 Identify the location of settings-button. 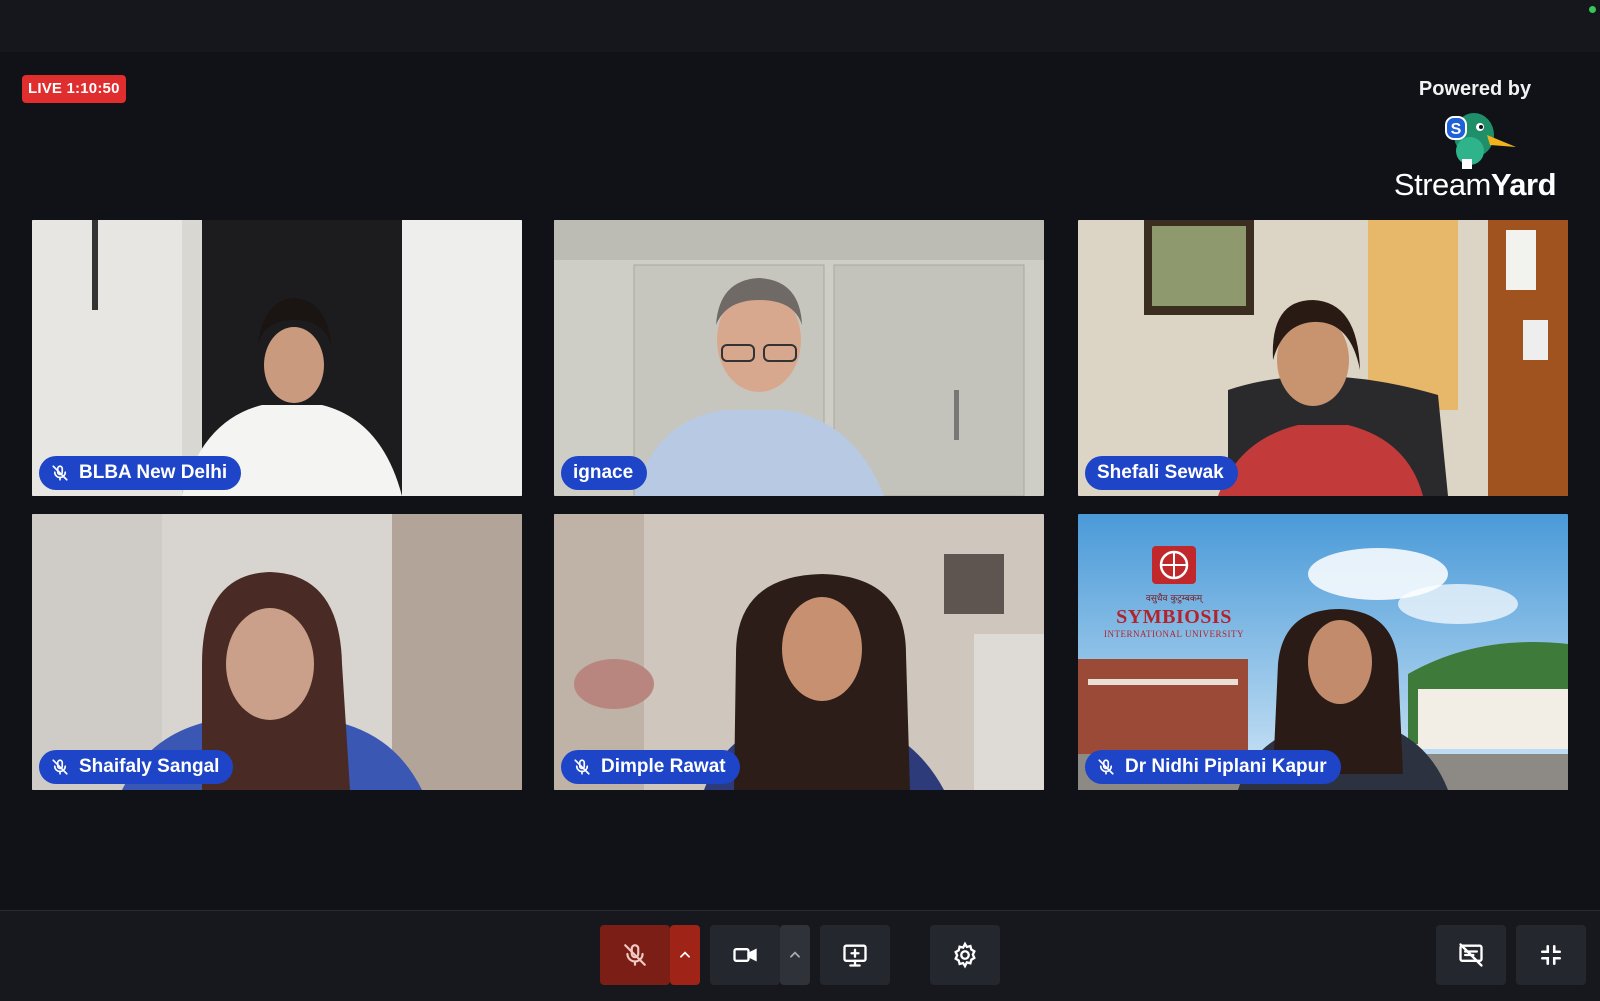
(965, 955).